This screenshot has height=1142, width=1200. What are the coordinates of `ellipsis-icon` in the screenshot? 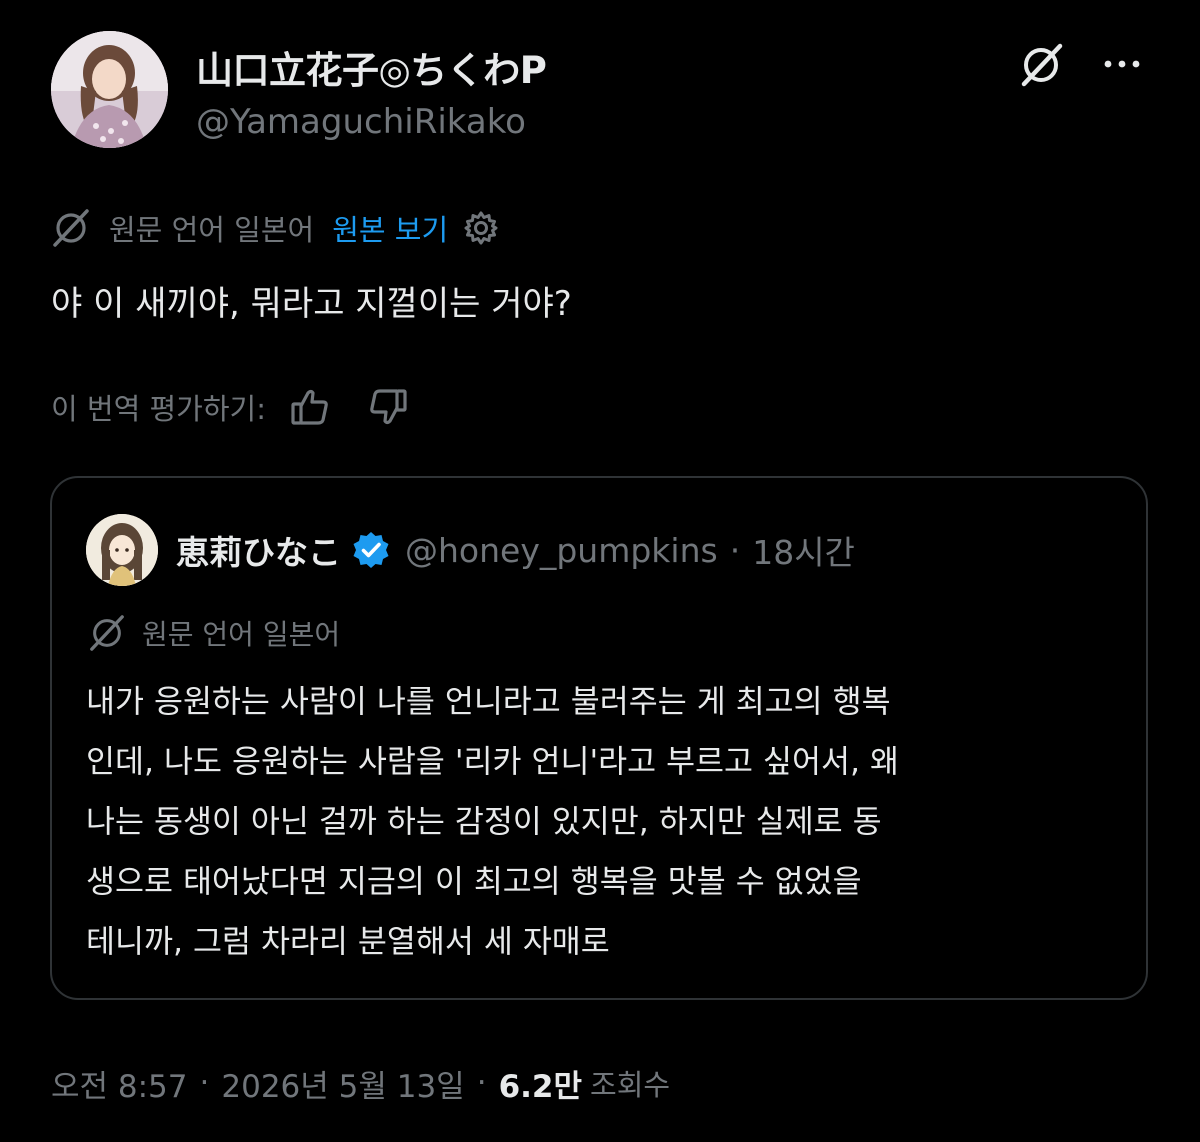 It's located at (1122, 64).